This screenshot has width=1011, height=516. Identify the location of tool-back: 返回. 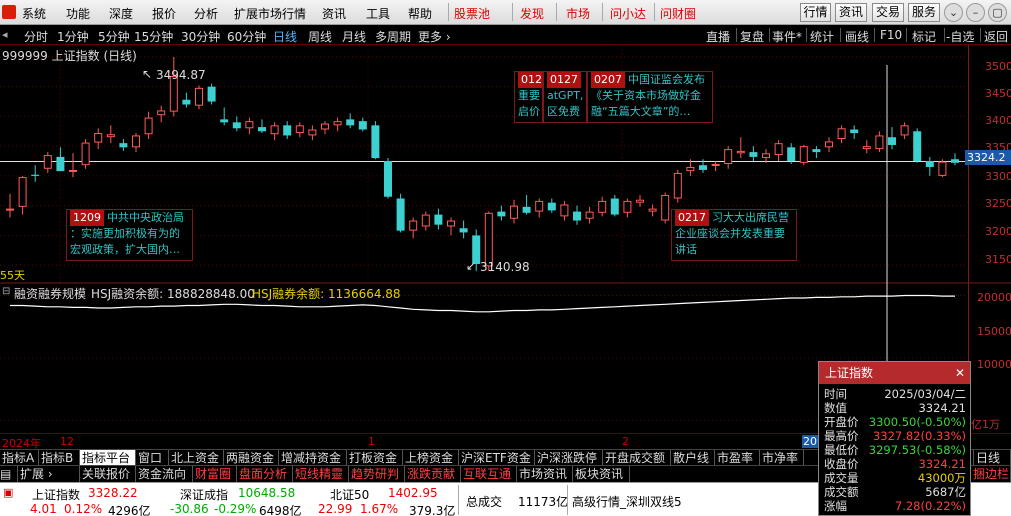
(996, 36).